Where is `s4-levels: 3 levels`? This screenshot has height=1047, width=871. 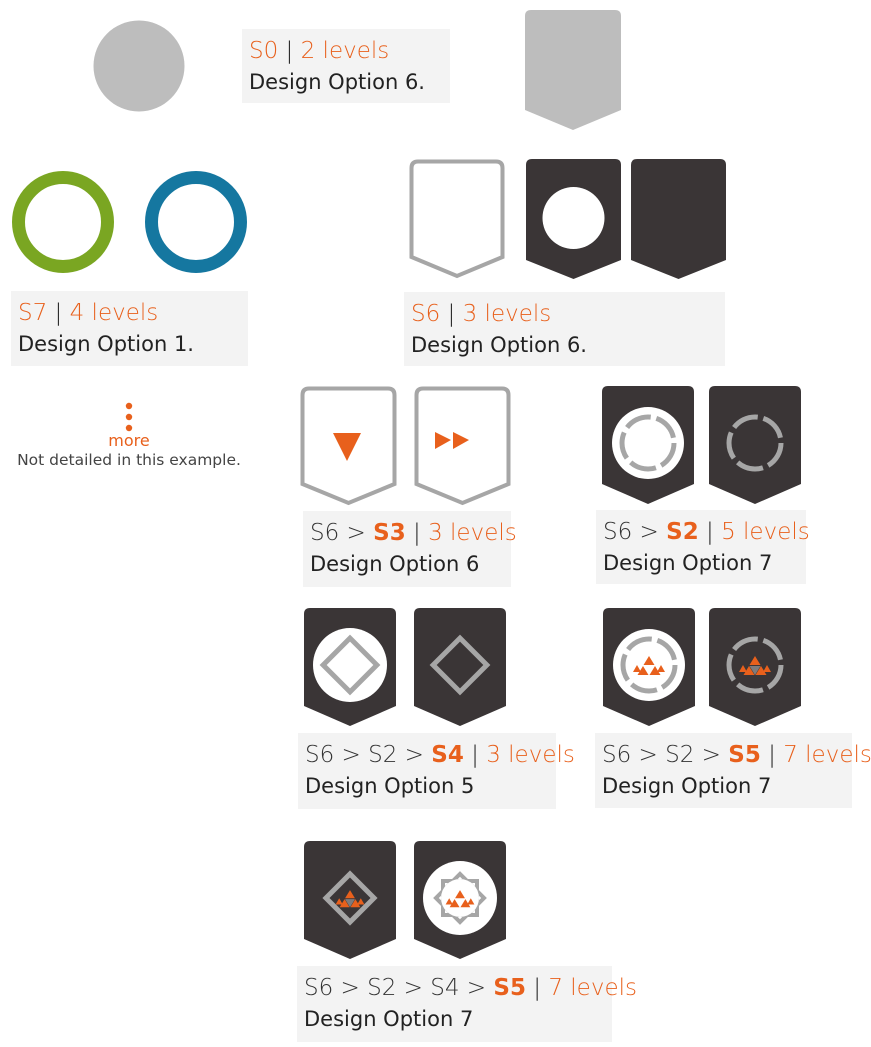
s4-levels: 3 levels is located at coordinates (530, 755).